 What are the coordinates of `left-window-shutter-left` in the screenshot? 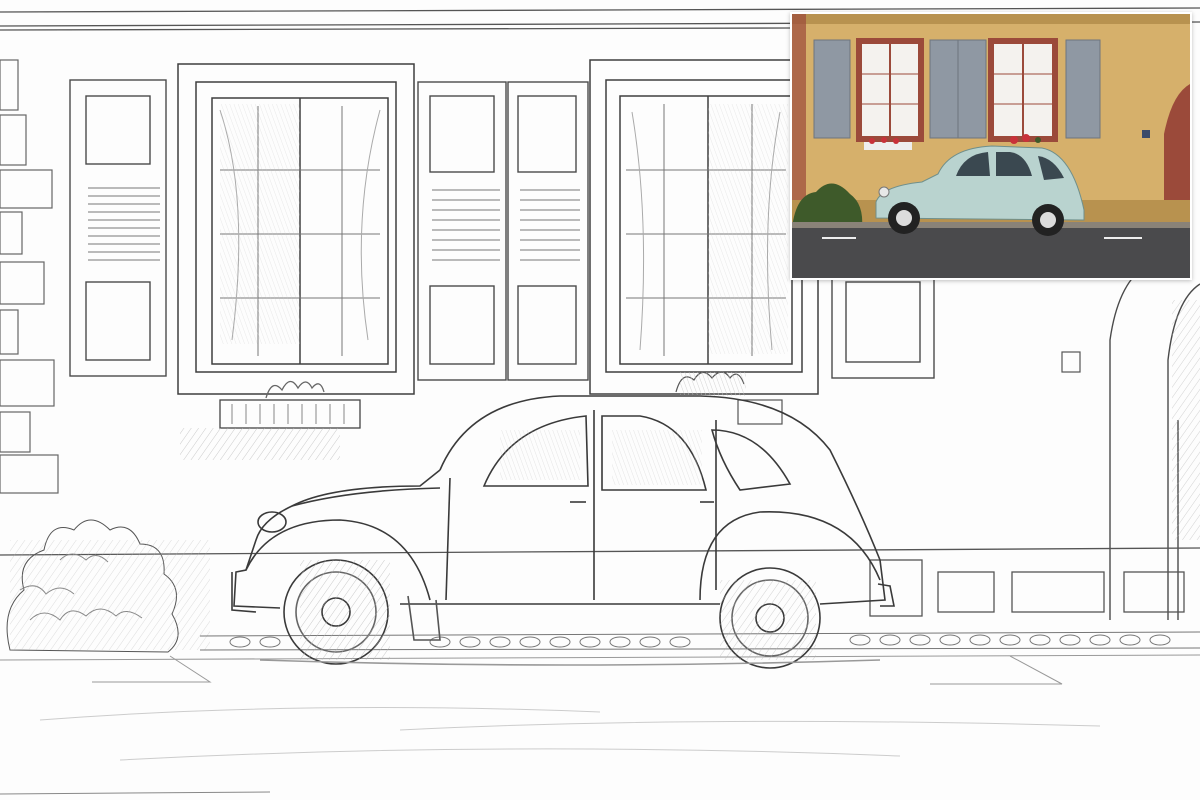 It's located at (118, 228).